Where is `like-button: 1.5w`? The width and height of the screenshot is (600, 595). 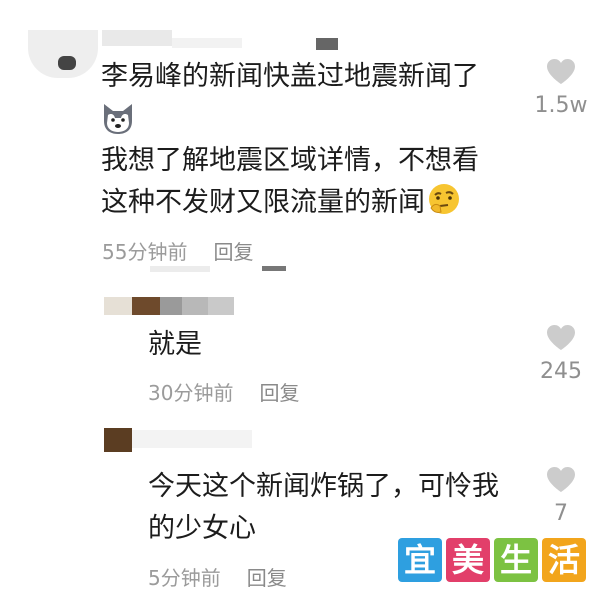 like-button: 1.5w is located at coordinates (561, 88).